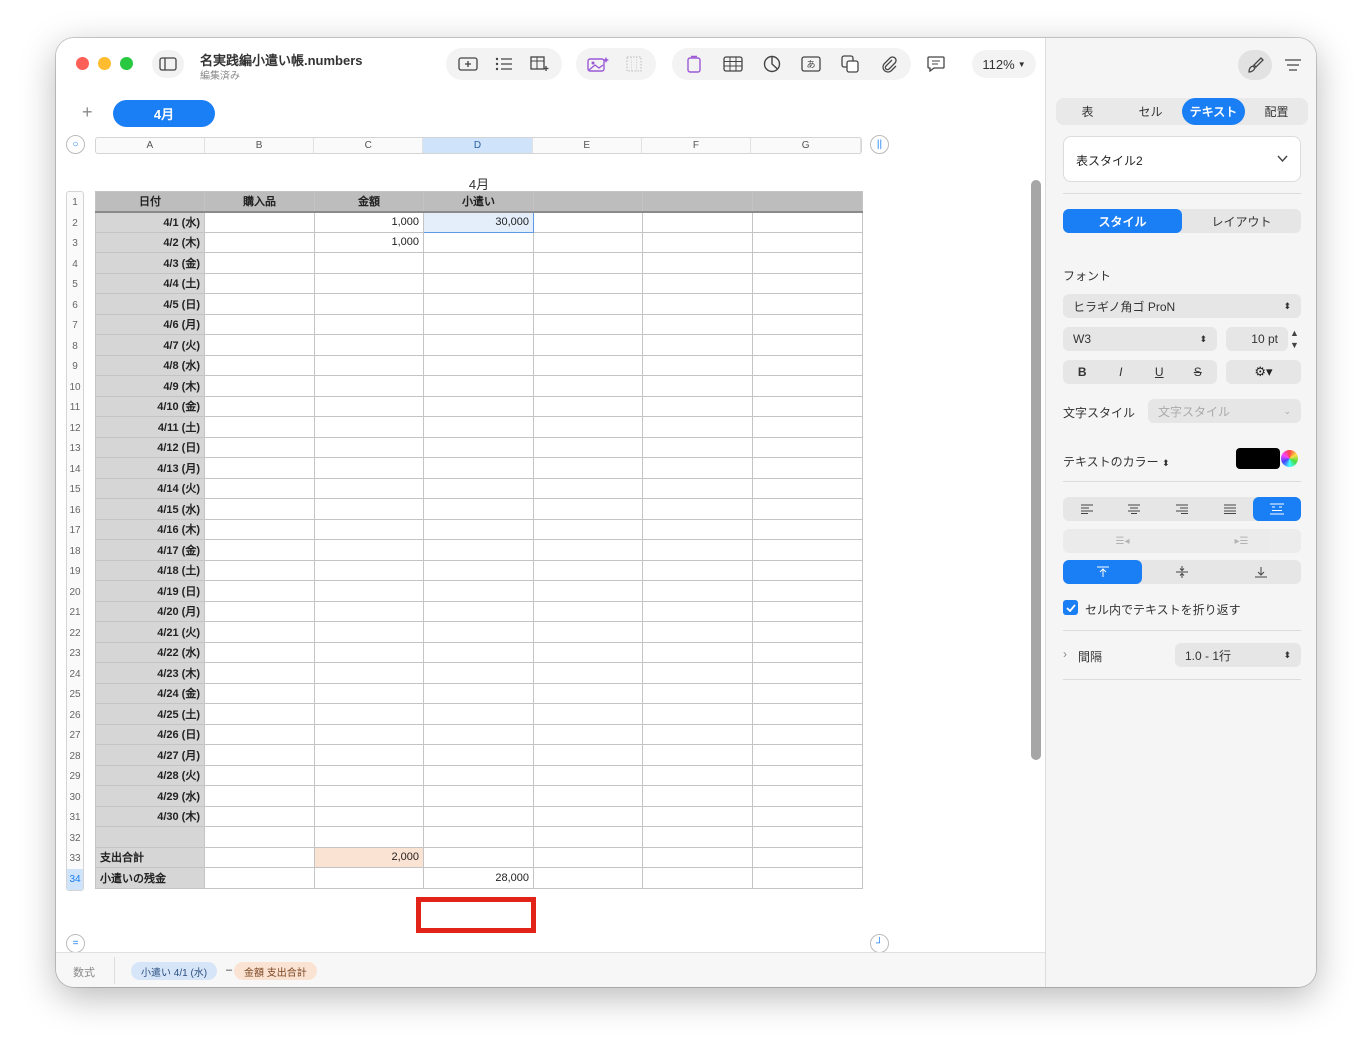 Image resolution: width=1372 pixels, height=1061 pixels. What do you see at coordinates (1182, 306) in the screenshot?
I see `font-family-select: ヒラギノ角ゴ ProN ⬍` at bounding box center [1182, 306].